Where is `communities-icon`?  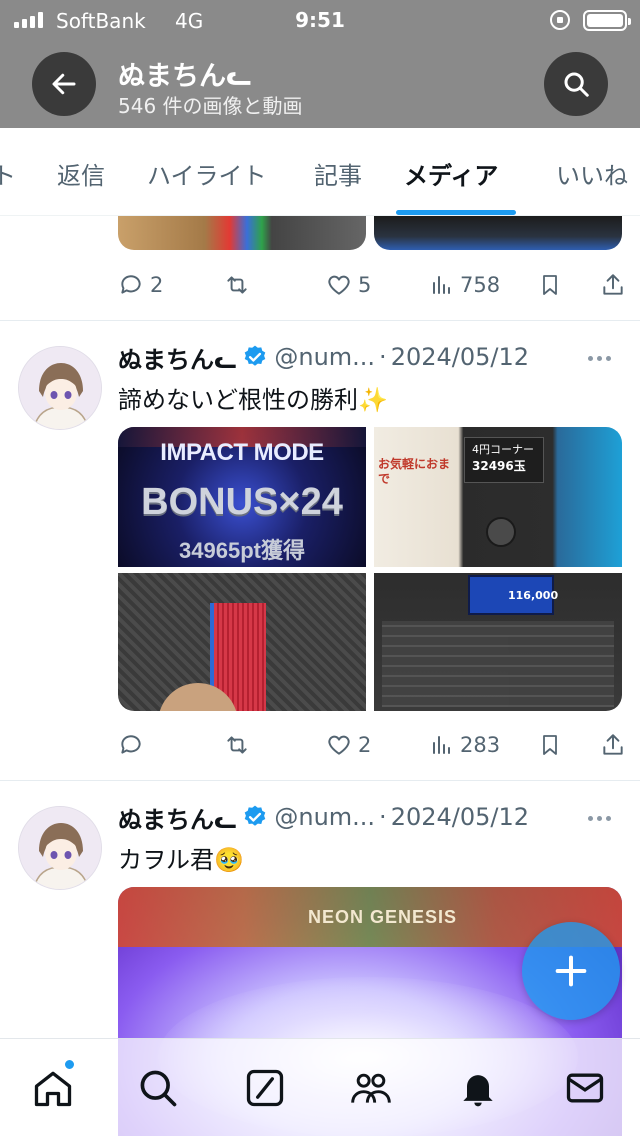
communities-icon is located at coordinates (371, 1088).